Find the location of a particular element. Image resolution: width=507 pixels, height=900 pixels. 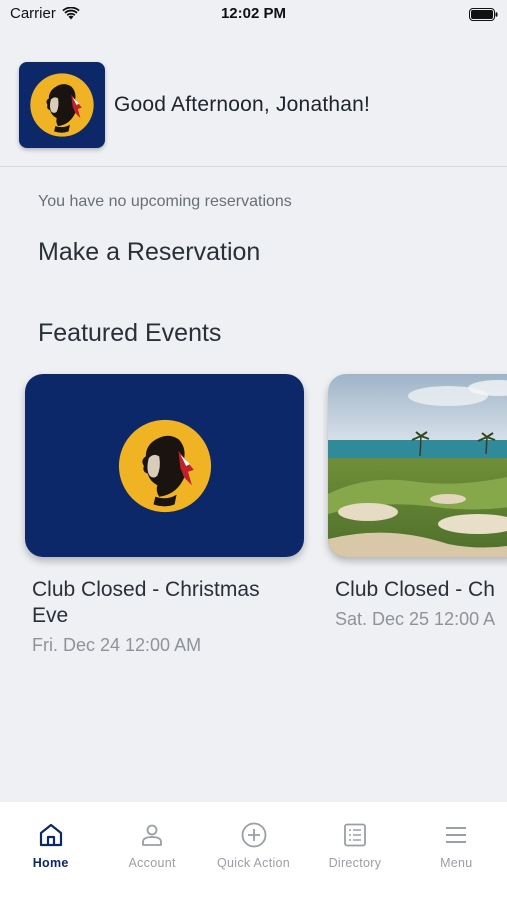

event-name: Club Closed - Ch is located at coordinates (415, 589).